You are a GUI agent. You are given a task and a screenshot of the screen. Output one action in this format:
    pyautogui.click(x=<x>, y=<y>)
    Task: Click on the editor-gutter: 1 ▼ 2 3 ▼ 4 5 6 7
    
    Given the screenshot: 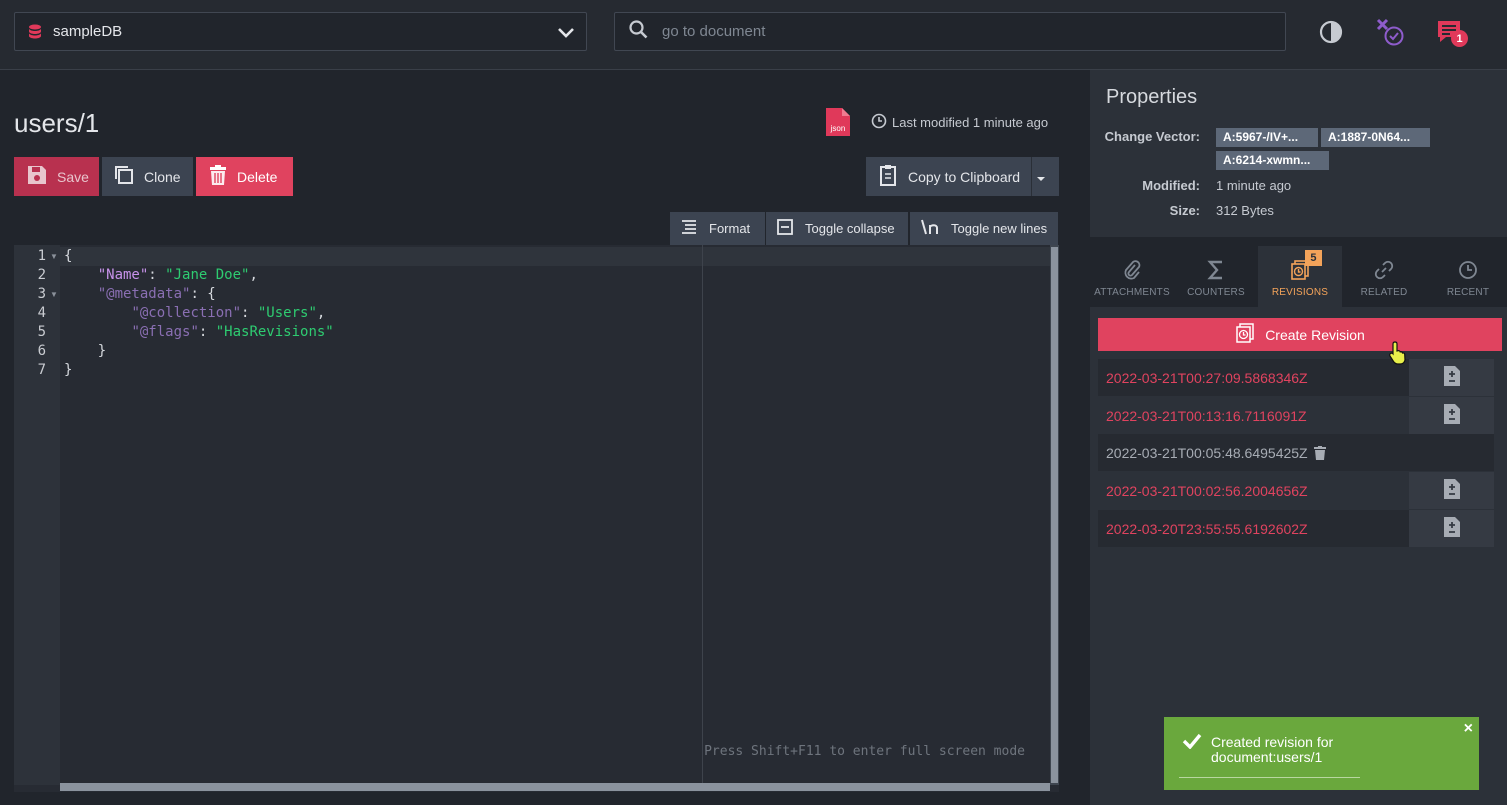 What is the action you would take?
    pyautogui.click(x=37, y=515)
    